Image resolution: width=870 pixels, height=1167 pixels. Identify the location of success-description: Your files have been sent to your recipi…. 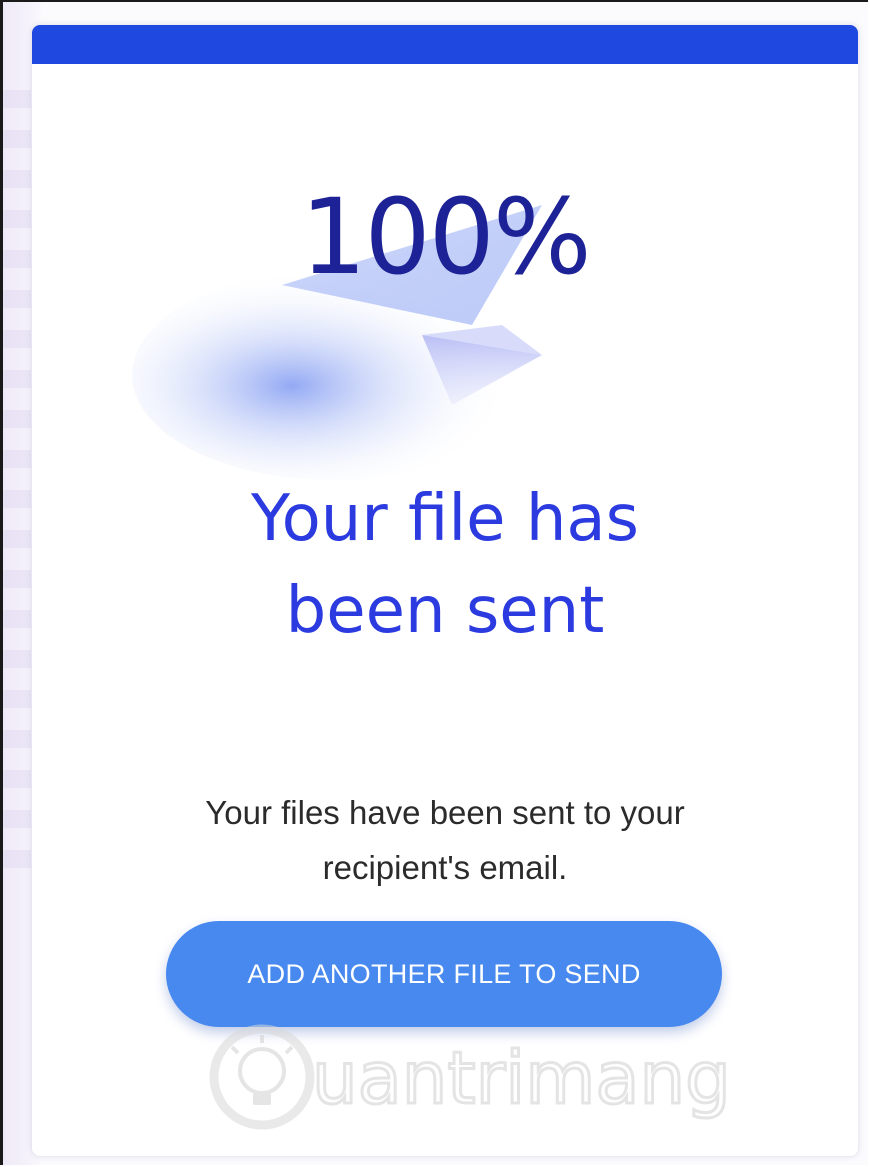
(445, 840).